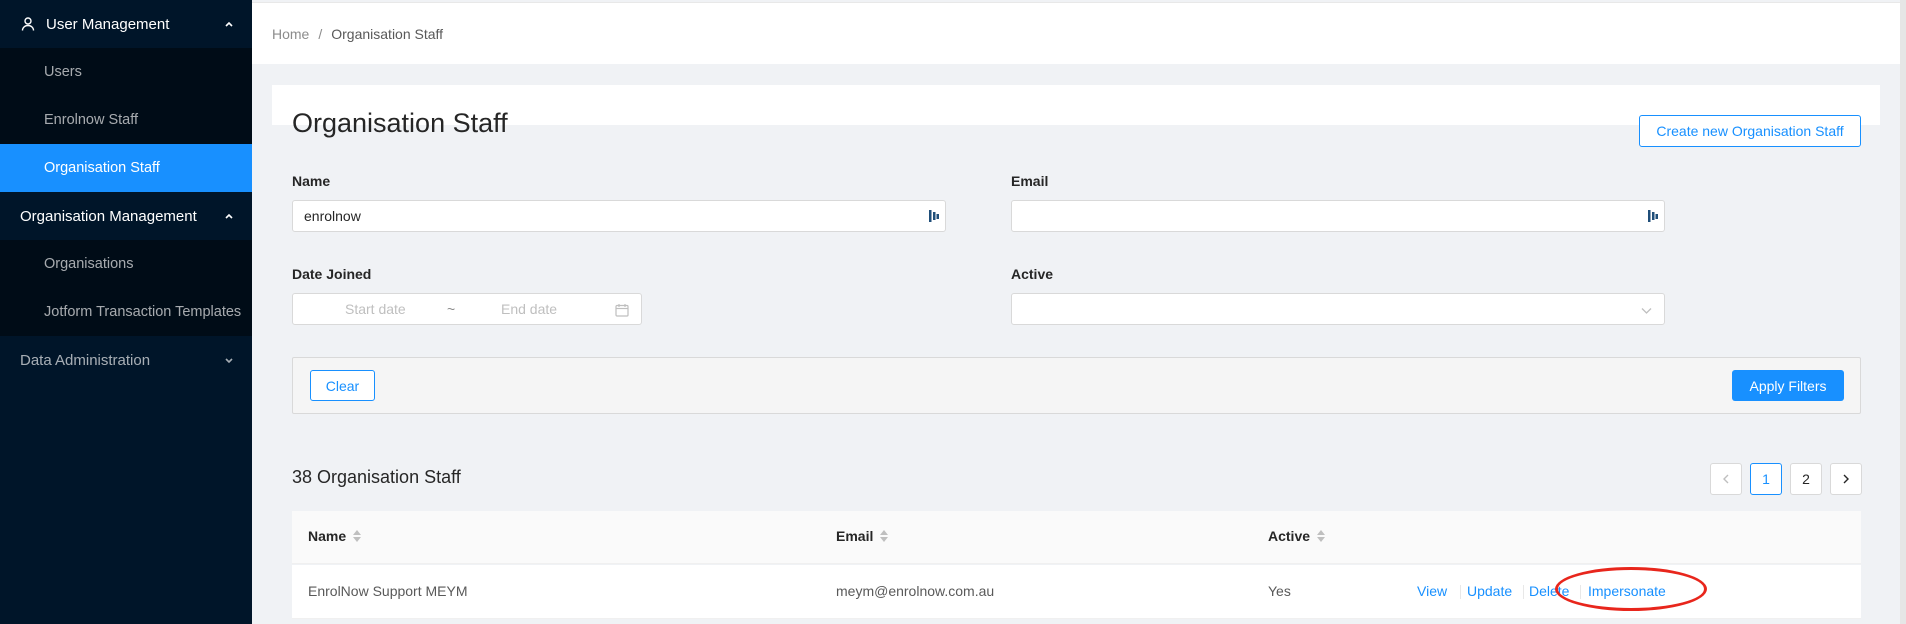  Describe the element at coordinates (400, 123) in the screenshot. I see `page-title: Organisation Staff` at that location.